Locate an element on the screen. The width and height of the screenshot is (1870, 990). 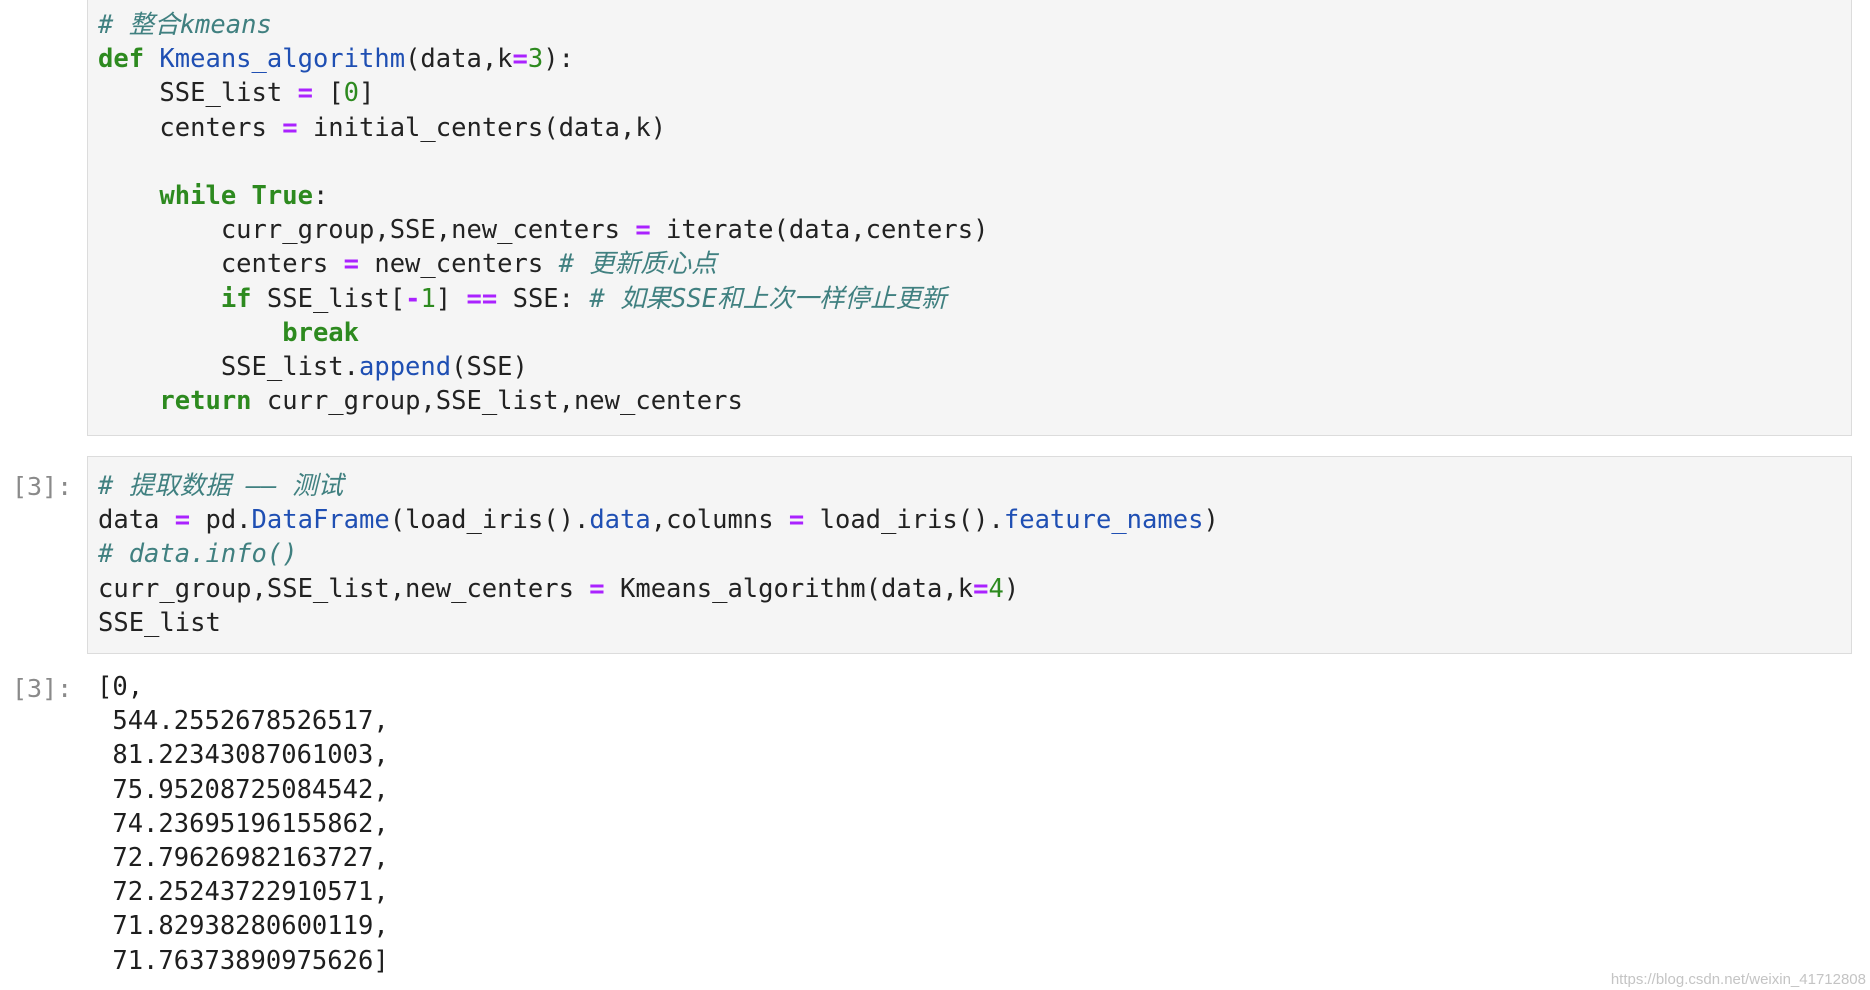
code-line: def Kmeans_algorithm(data,k=3): is located at coordinates (974, 59).